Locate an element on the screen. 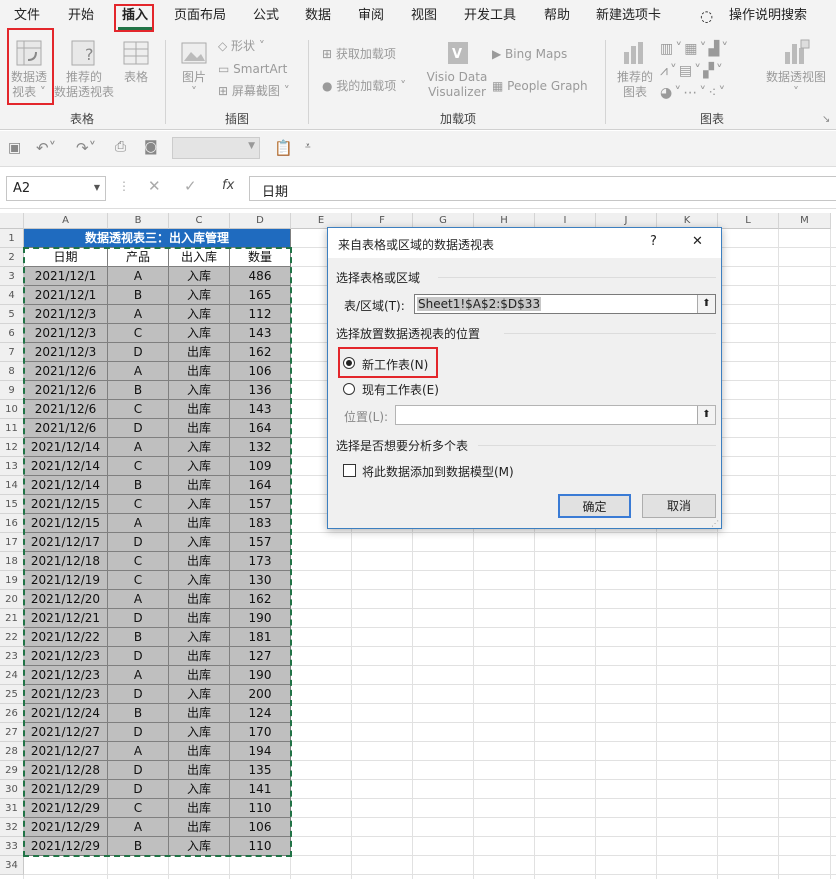 This screenshot has height=879, width=836. select-all-corner is located at coordinates (12, 221).